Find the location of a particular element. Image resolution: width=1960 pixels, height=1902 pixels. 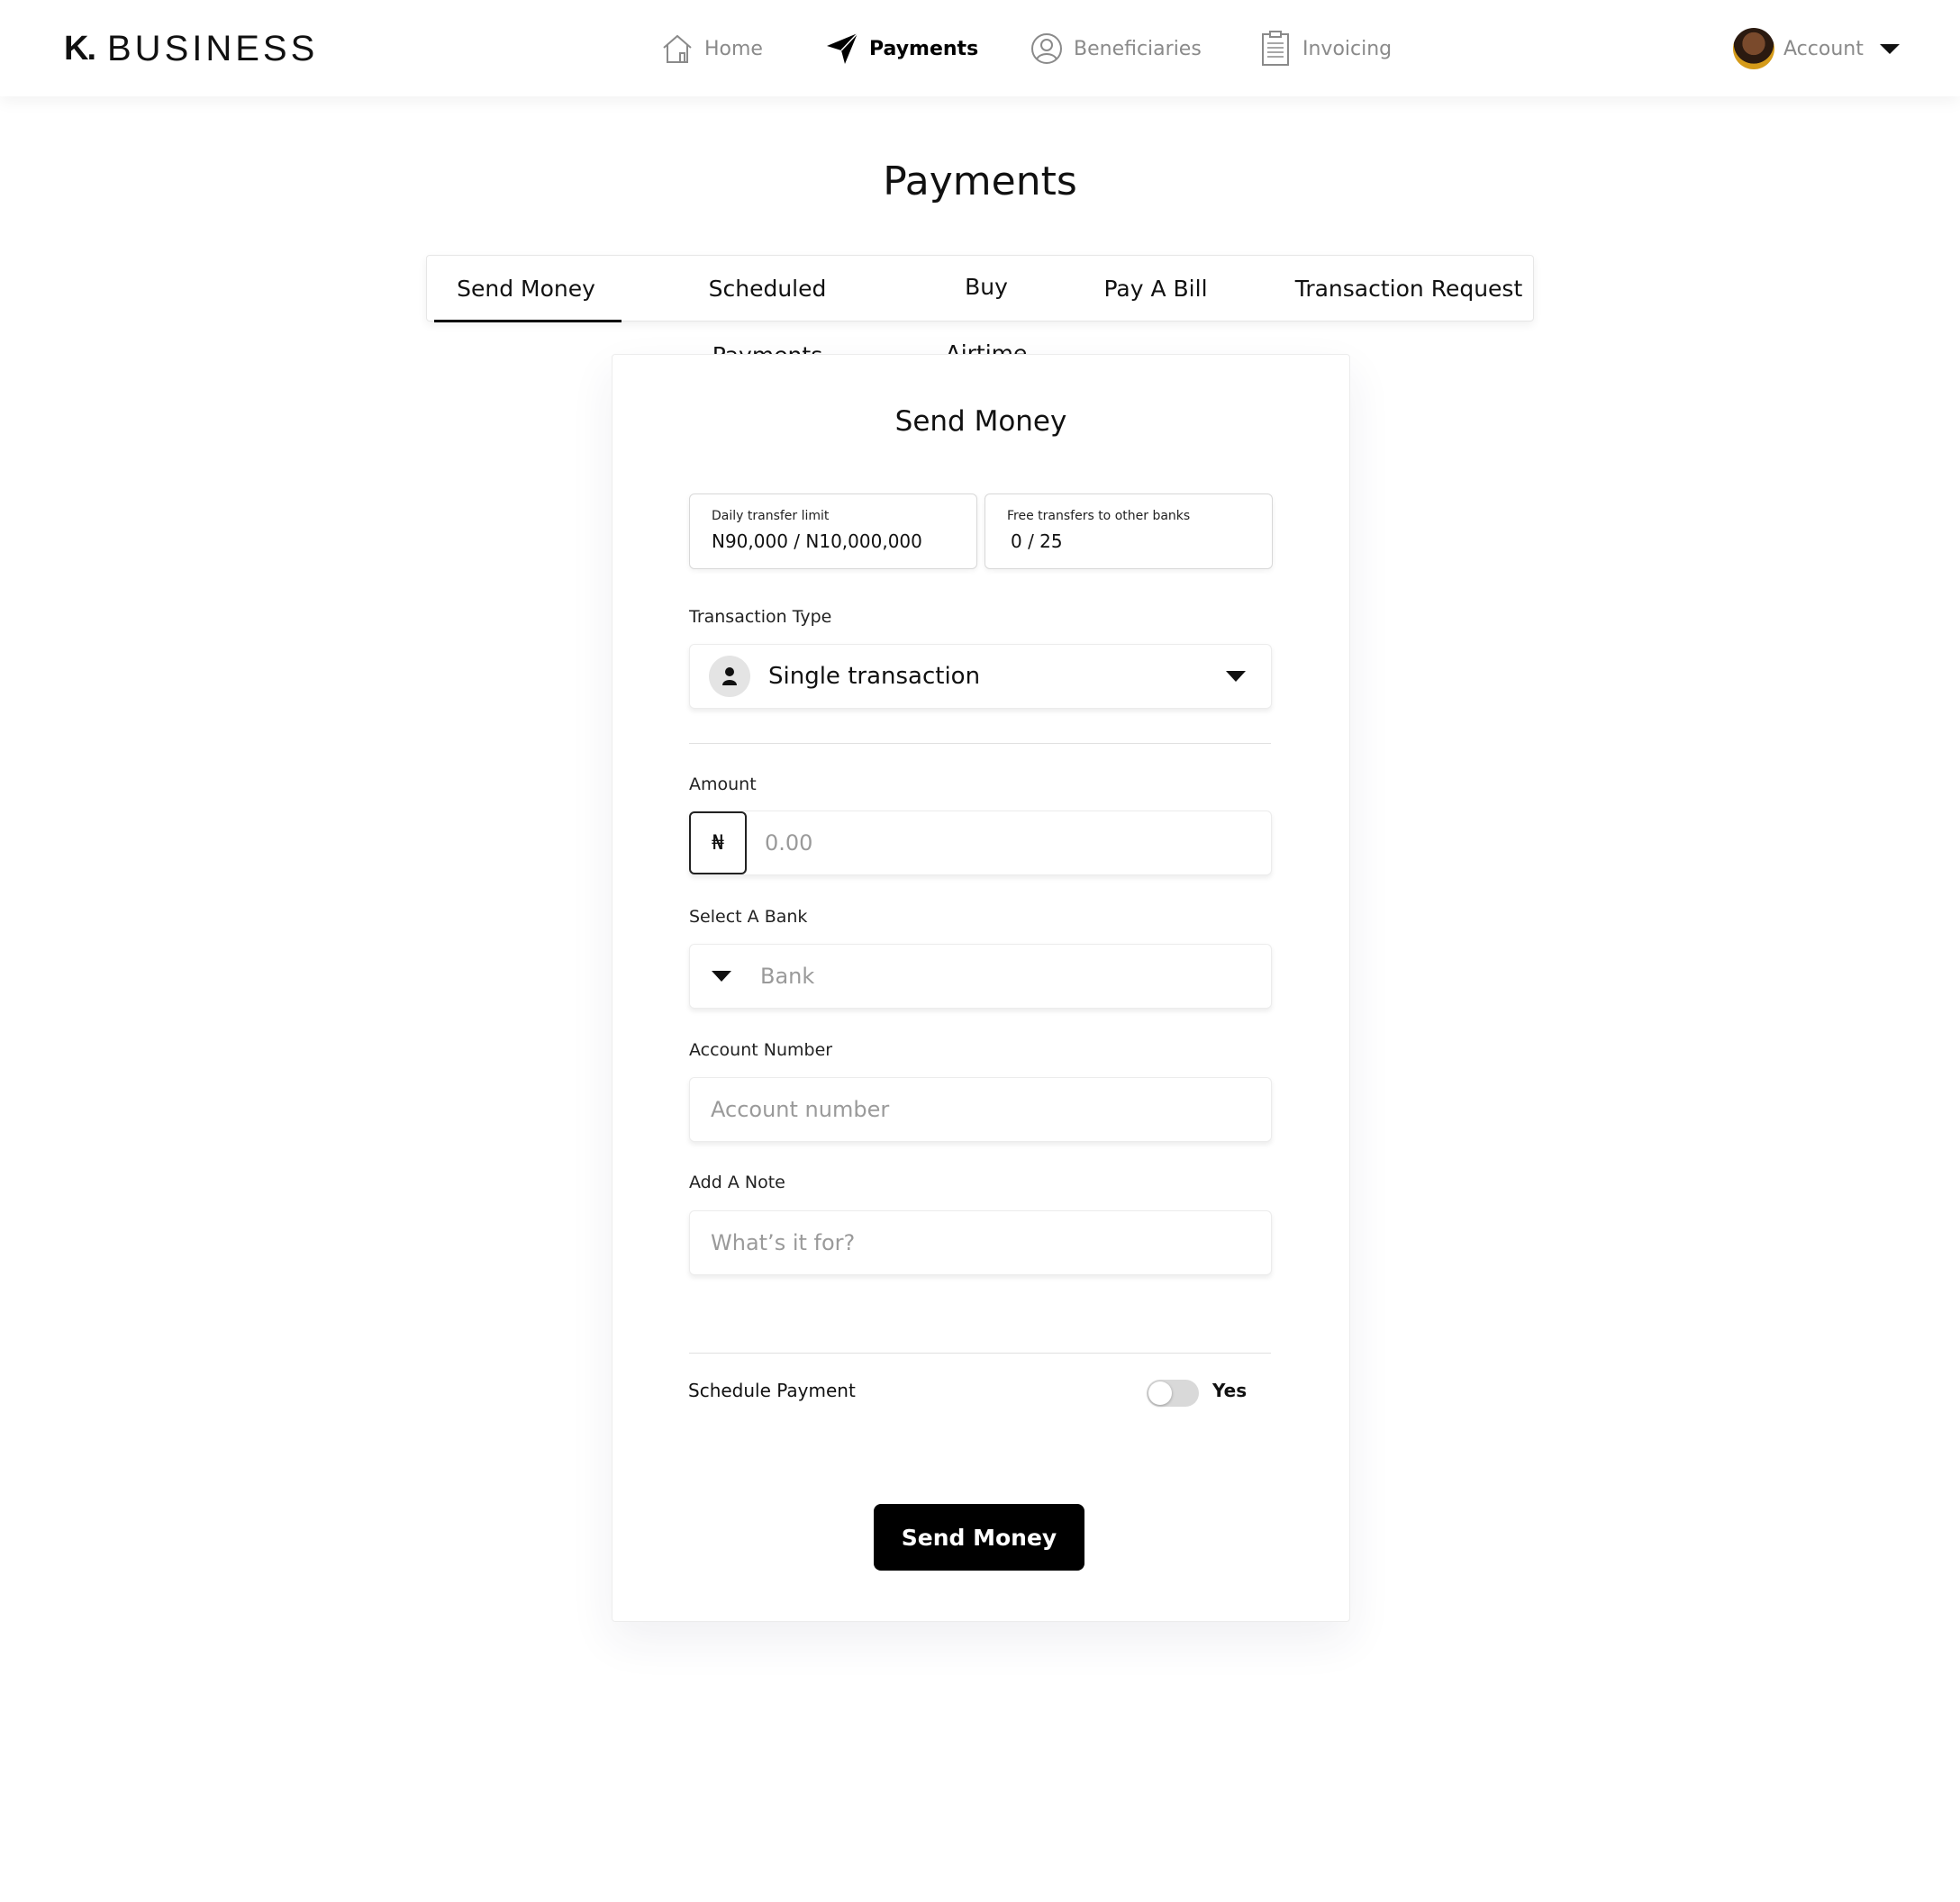

schedule-payment-label: Schedule Payment is located at coordinates (772, 1390).